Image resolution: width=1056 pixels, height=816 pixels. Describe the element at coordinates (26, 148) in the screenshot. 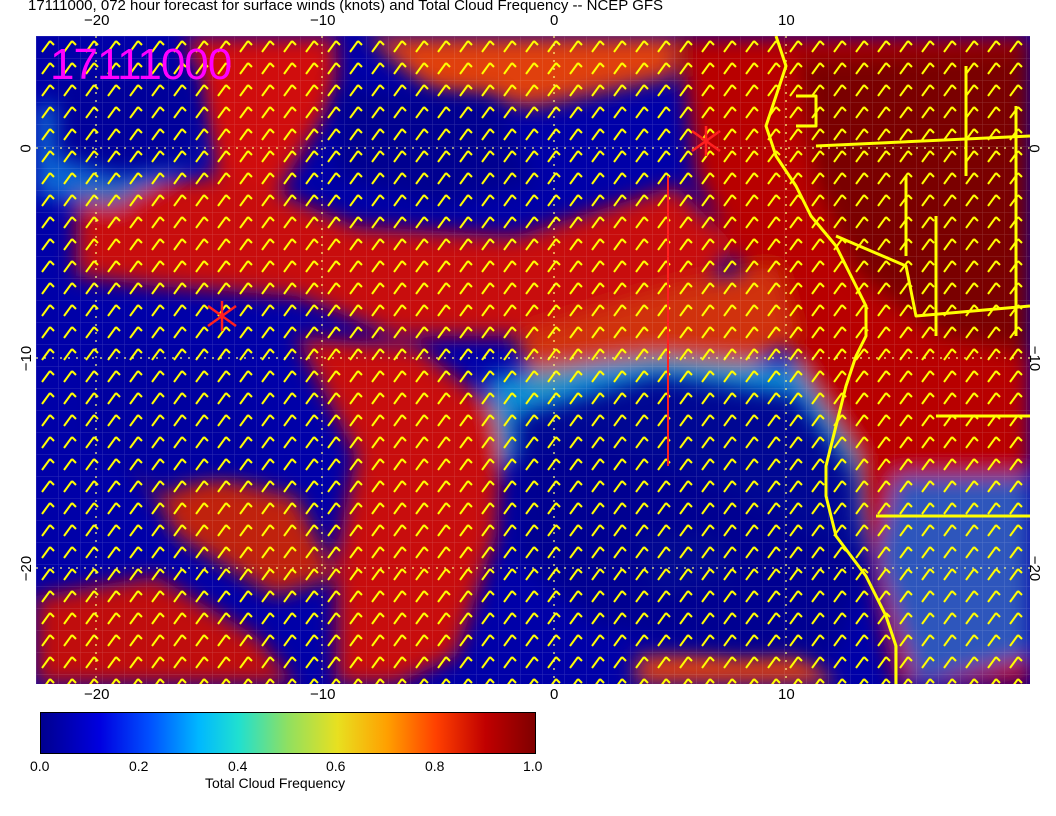

I see `left-tick-label: 0` at that location.